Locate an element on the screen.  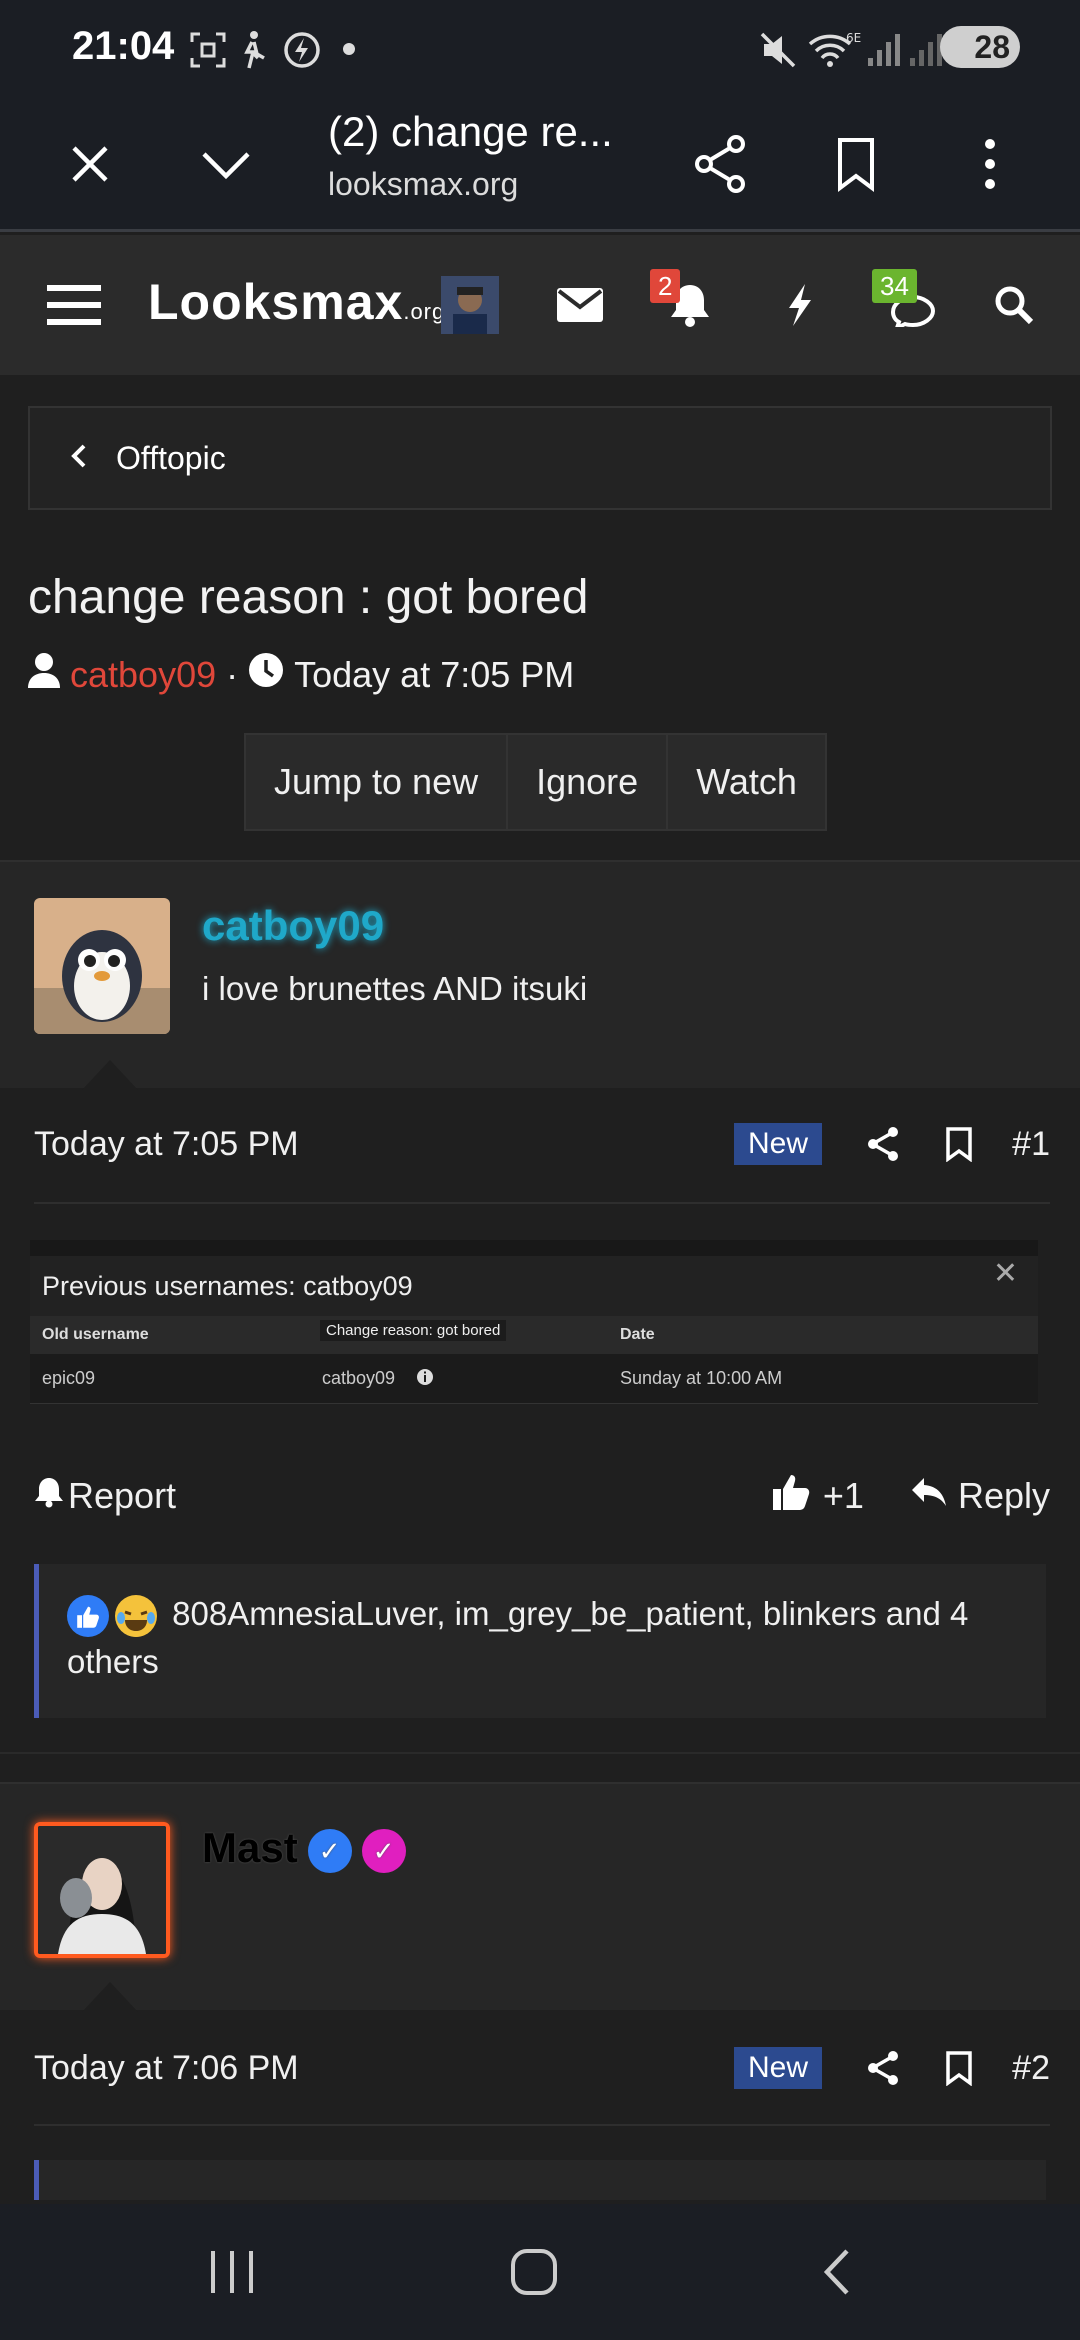
embed-tooltip: Change reason: got bored is located at coordinates (413, 1330).